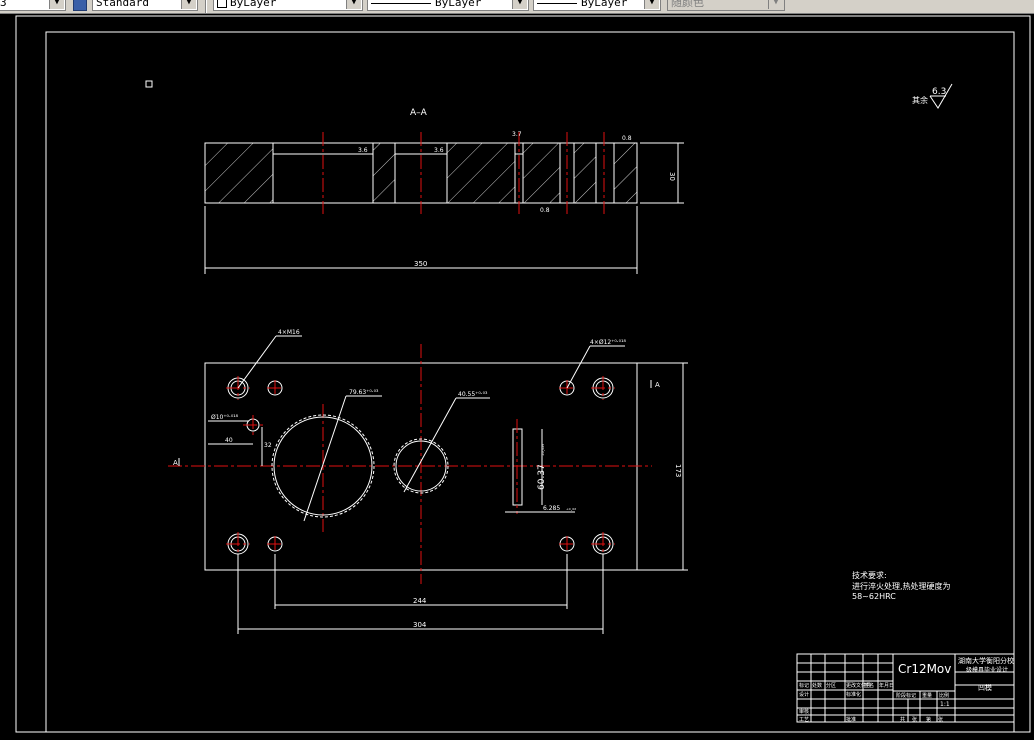 Image resolution: width=1034 pixels, height=740 pixels. I want to click on lineweight-value: ByLayer, so click(604, 4).